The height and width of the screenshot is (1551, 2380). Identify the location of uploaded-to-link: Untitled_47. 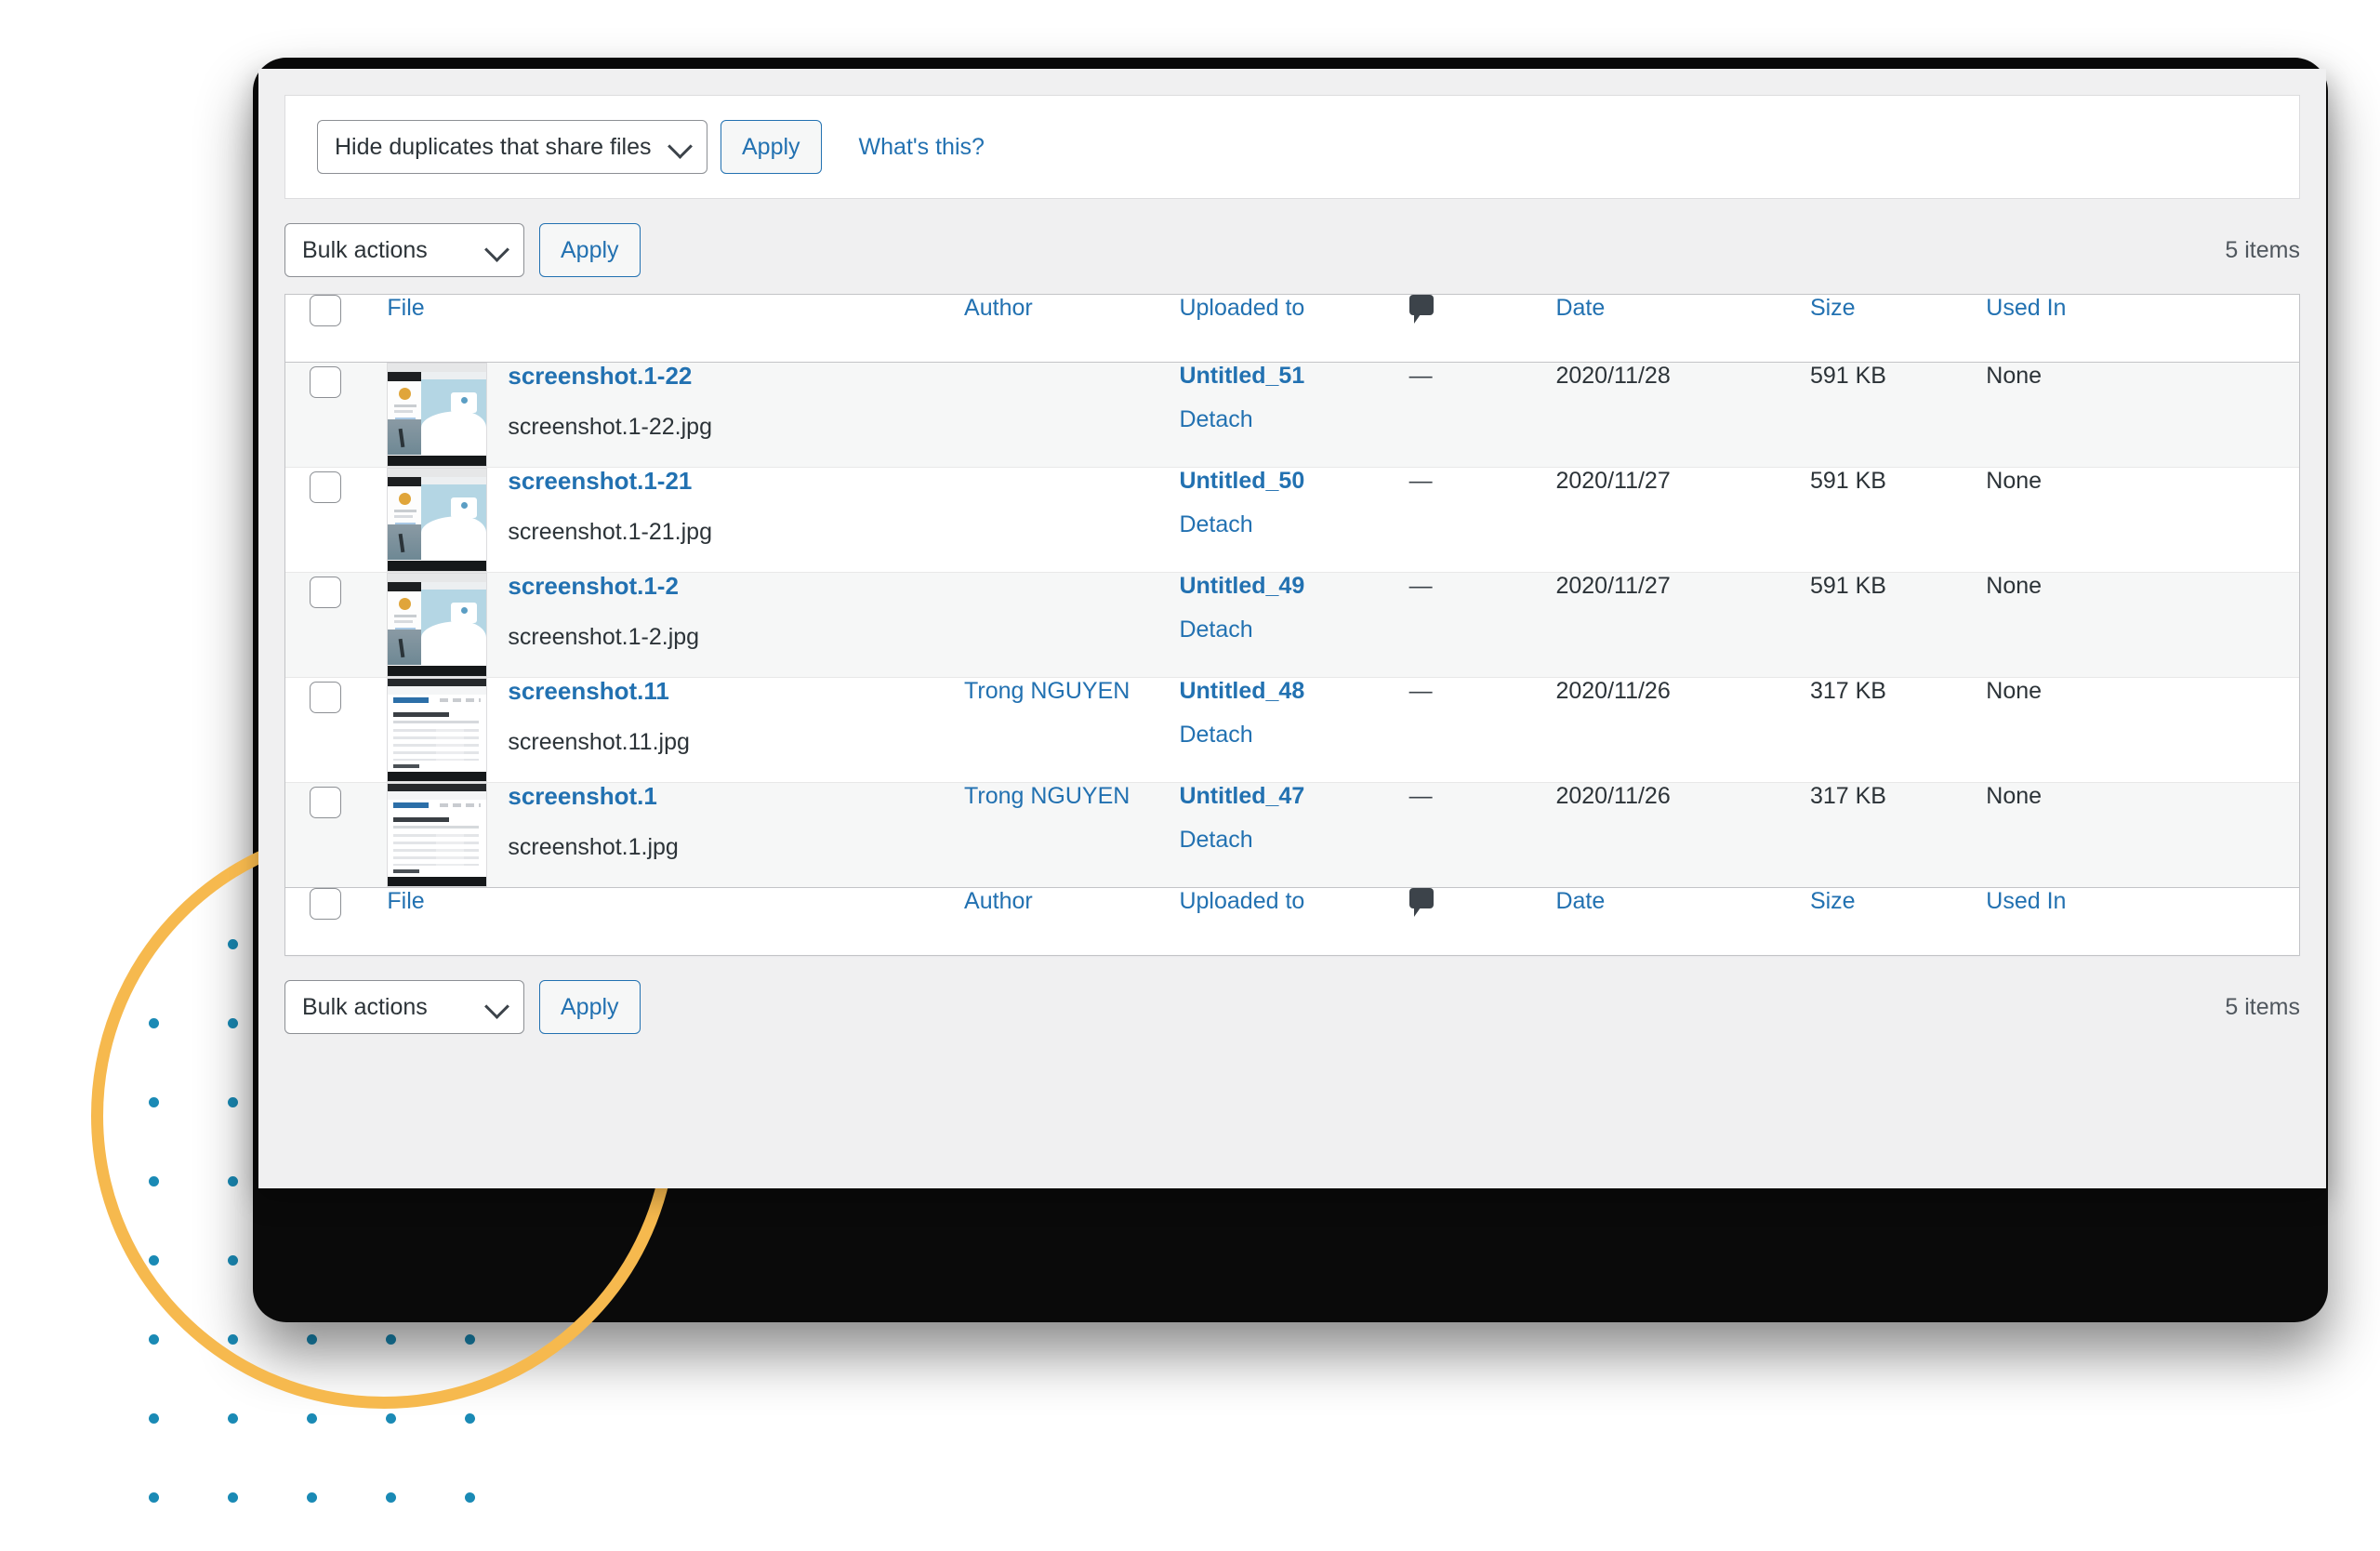
(1293, 796).